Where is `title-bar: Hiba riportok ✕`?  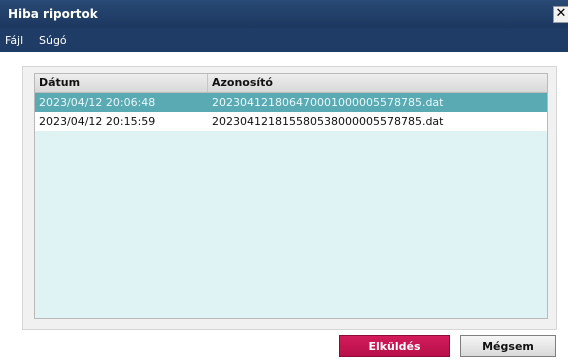 title-bar: Hiba riportok ✕ is located at coordinates (284, 14).